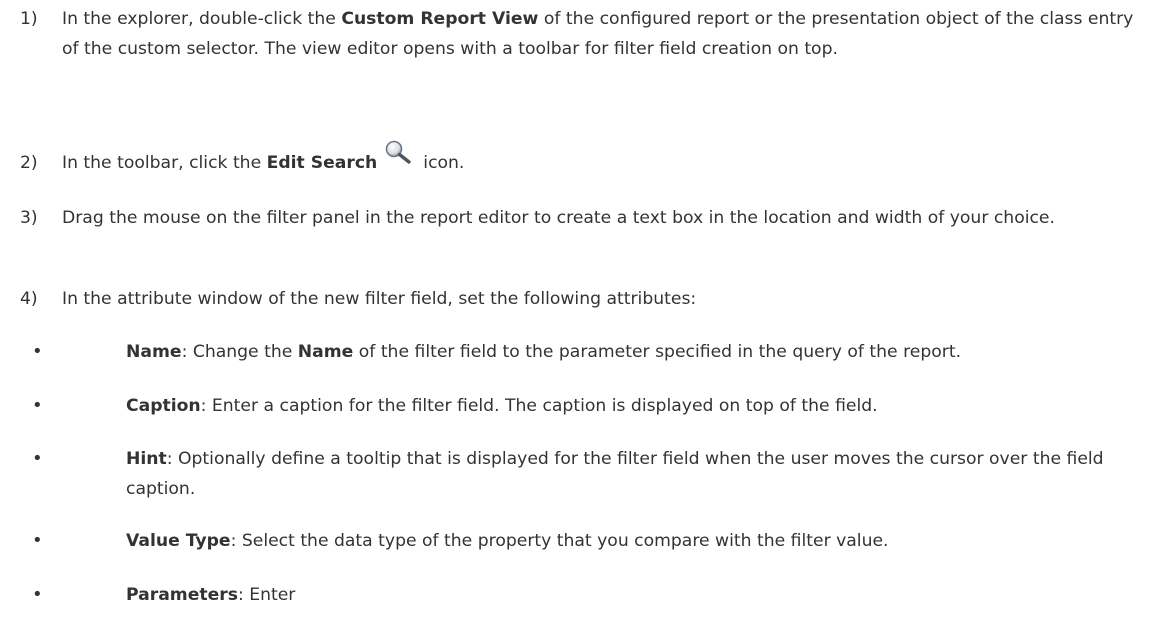 This screenshot has height=627, width=1158. What do you see at coordinates (29, 19) in the screenshot?
I see `step-number: 1)` at bounding box center [29, 19].